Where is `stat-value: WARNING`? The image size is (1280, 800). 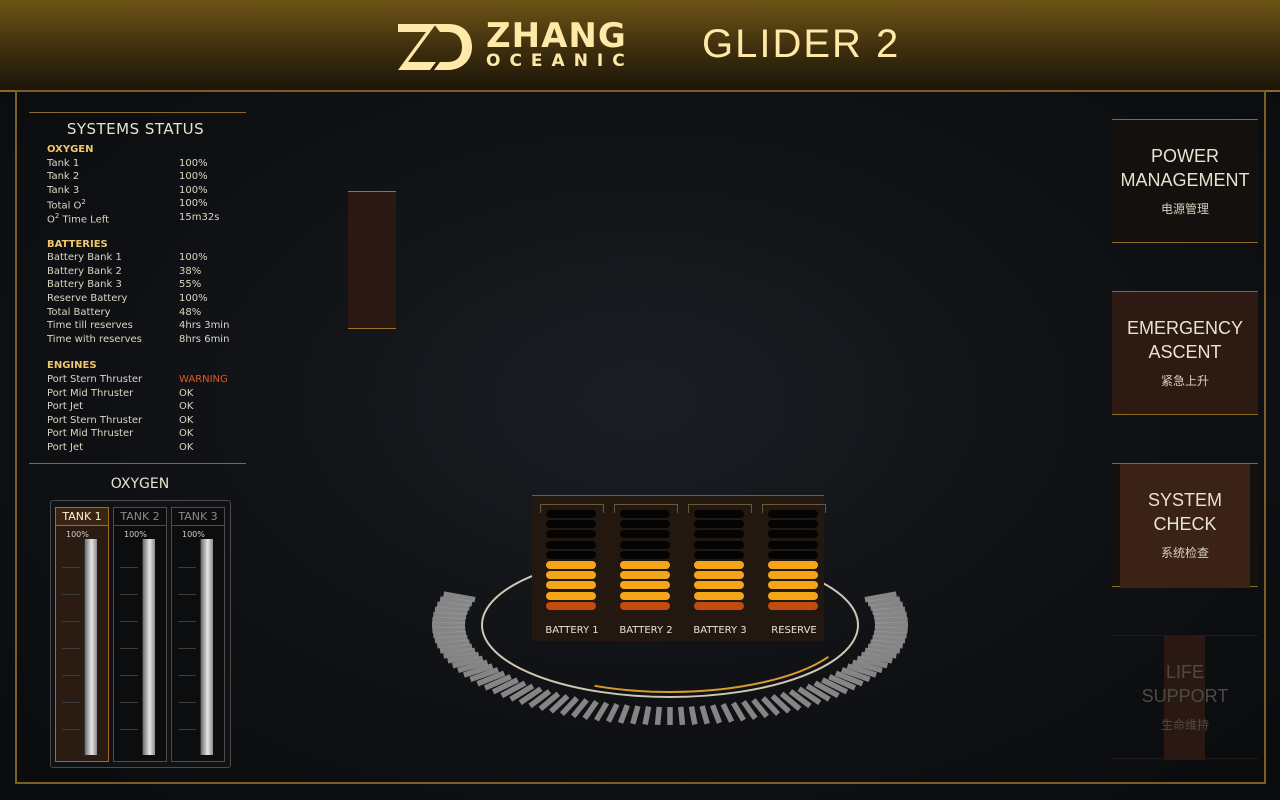
stat-value: WARNING is located at coordinates (203, 379).